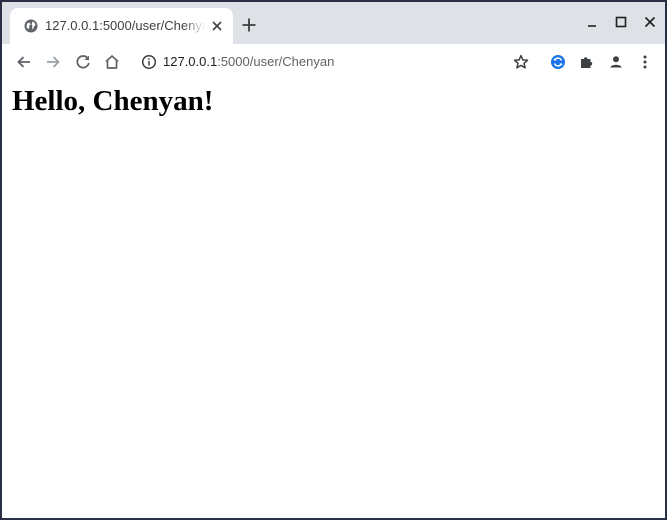  What do you see at coordinates (31, 26) in the screenshot?
I see `globe-icon` at bounding box center [31, 26].